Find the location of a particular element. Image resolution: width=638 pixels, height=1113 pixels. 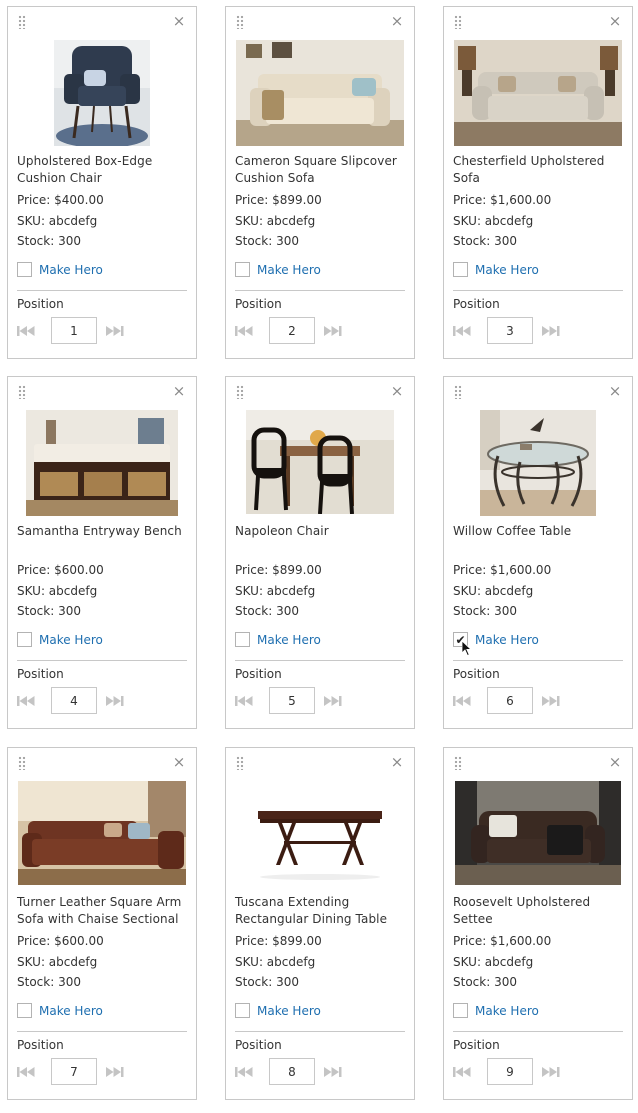

product-price: Price: $600.00 is located at coordinates (60, 941).